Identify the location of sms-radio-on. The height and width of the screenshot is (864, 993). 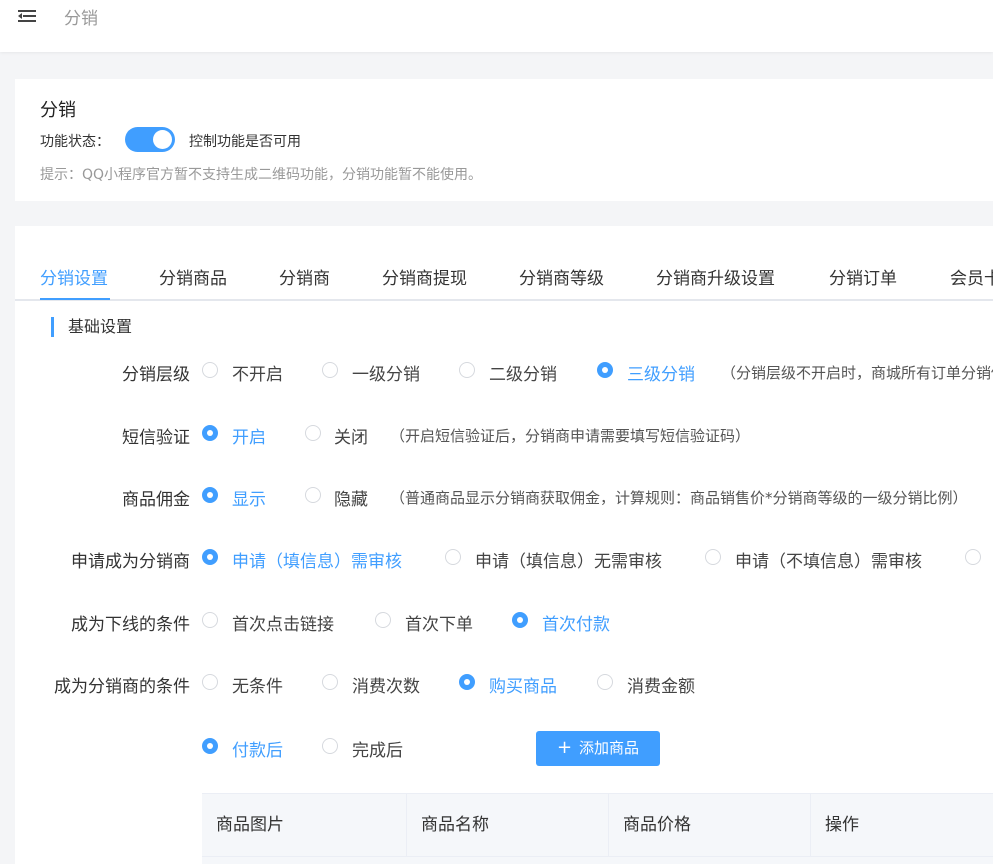
(210, 433).